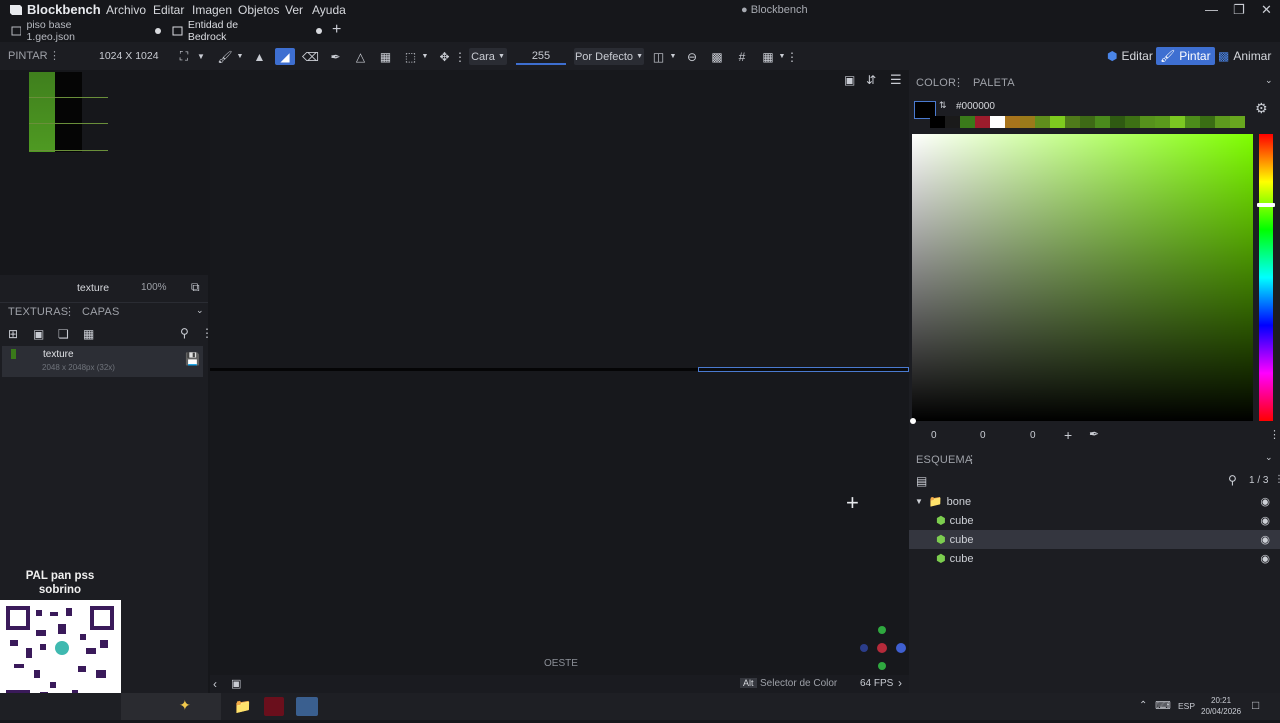  What do you see at coordinates (13, 334) in the screenshot?
I see `add-texture-icon: ⊞` at bounding box center [13, 334].